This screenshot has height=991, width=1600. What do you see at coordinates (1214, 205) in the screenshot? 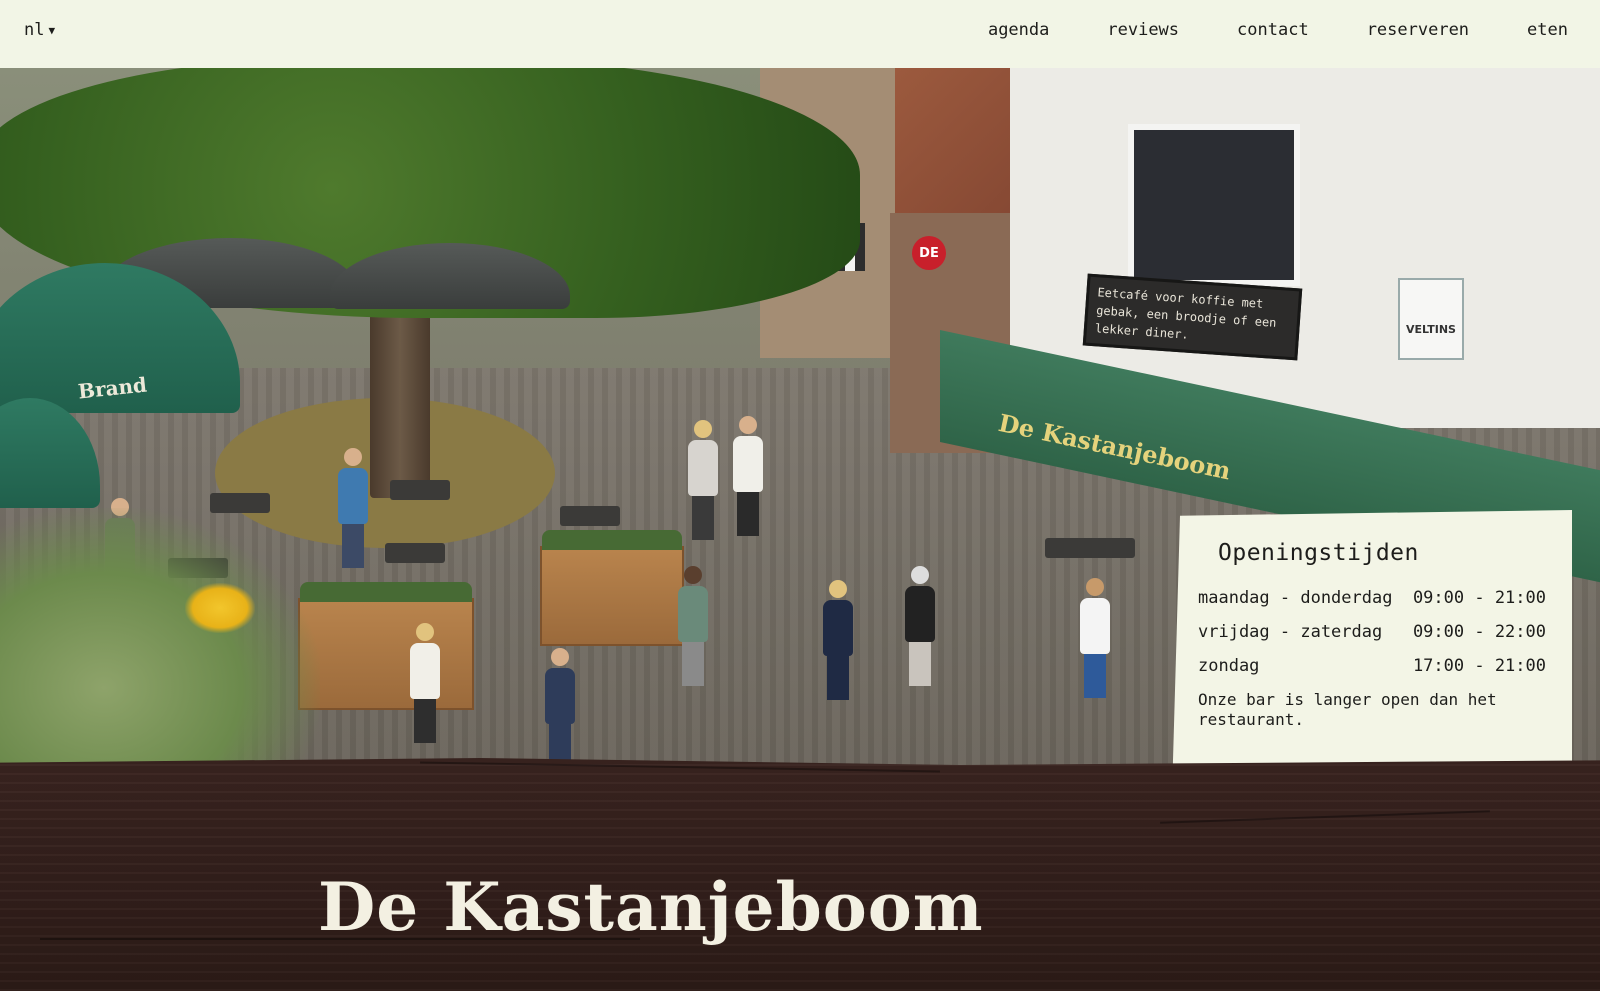
I see `building-window` at bounding box center [1214, 205].